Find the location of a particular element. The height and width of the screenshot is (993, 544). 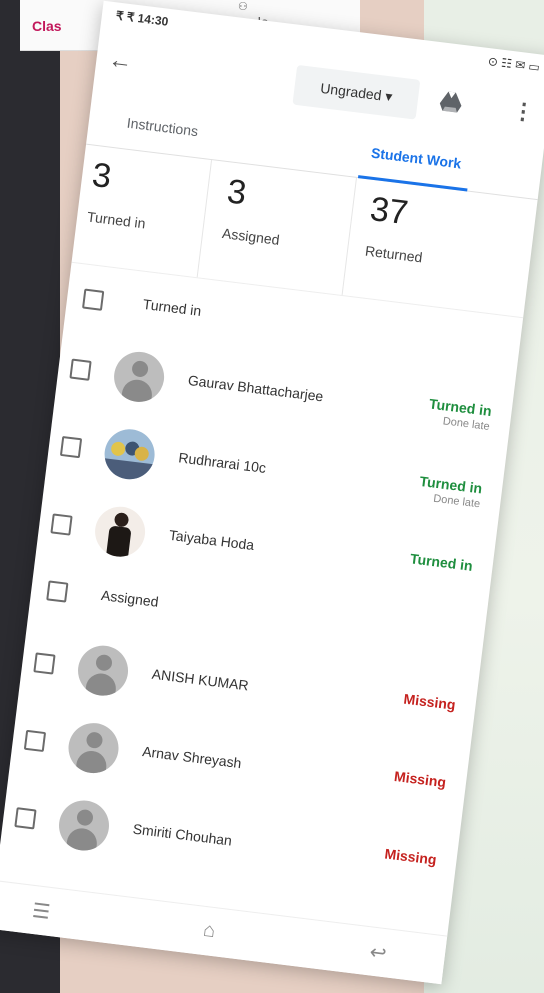

stat-returned-count: 37 is located at coordinates (389, 211).